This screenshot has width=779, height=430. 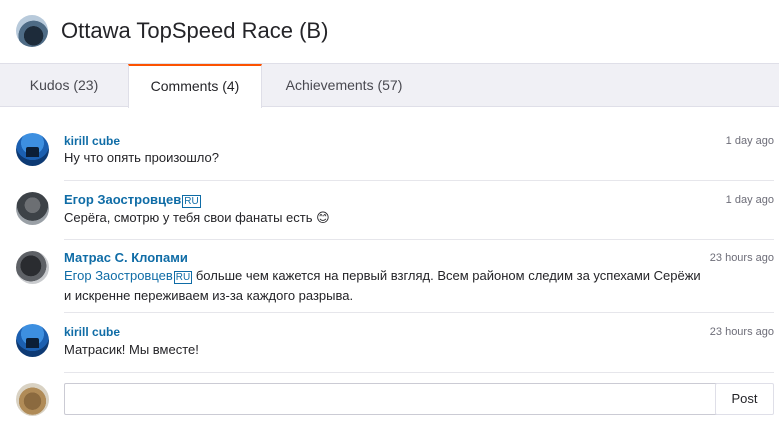 What do you see at coordinates (195, 30) in the screenshot?
I see `page-title: Ottawa TopSpeed Race (B)` at bounding box center [195, 30].